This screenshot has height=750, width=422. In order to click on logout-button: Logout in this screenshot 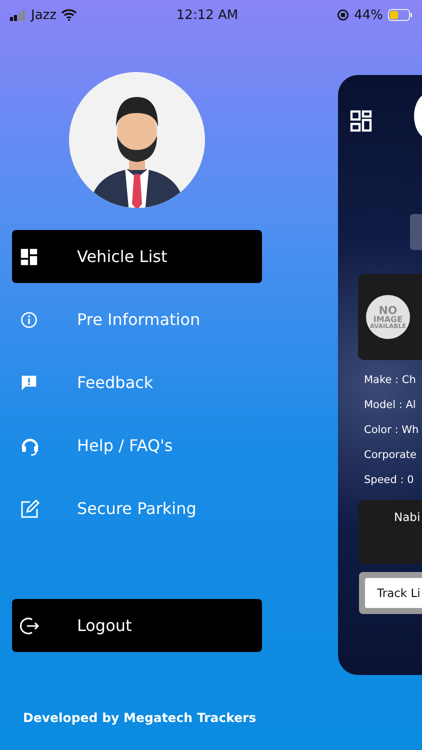, I will do `click(137, 625)`.